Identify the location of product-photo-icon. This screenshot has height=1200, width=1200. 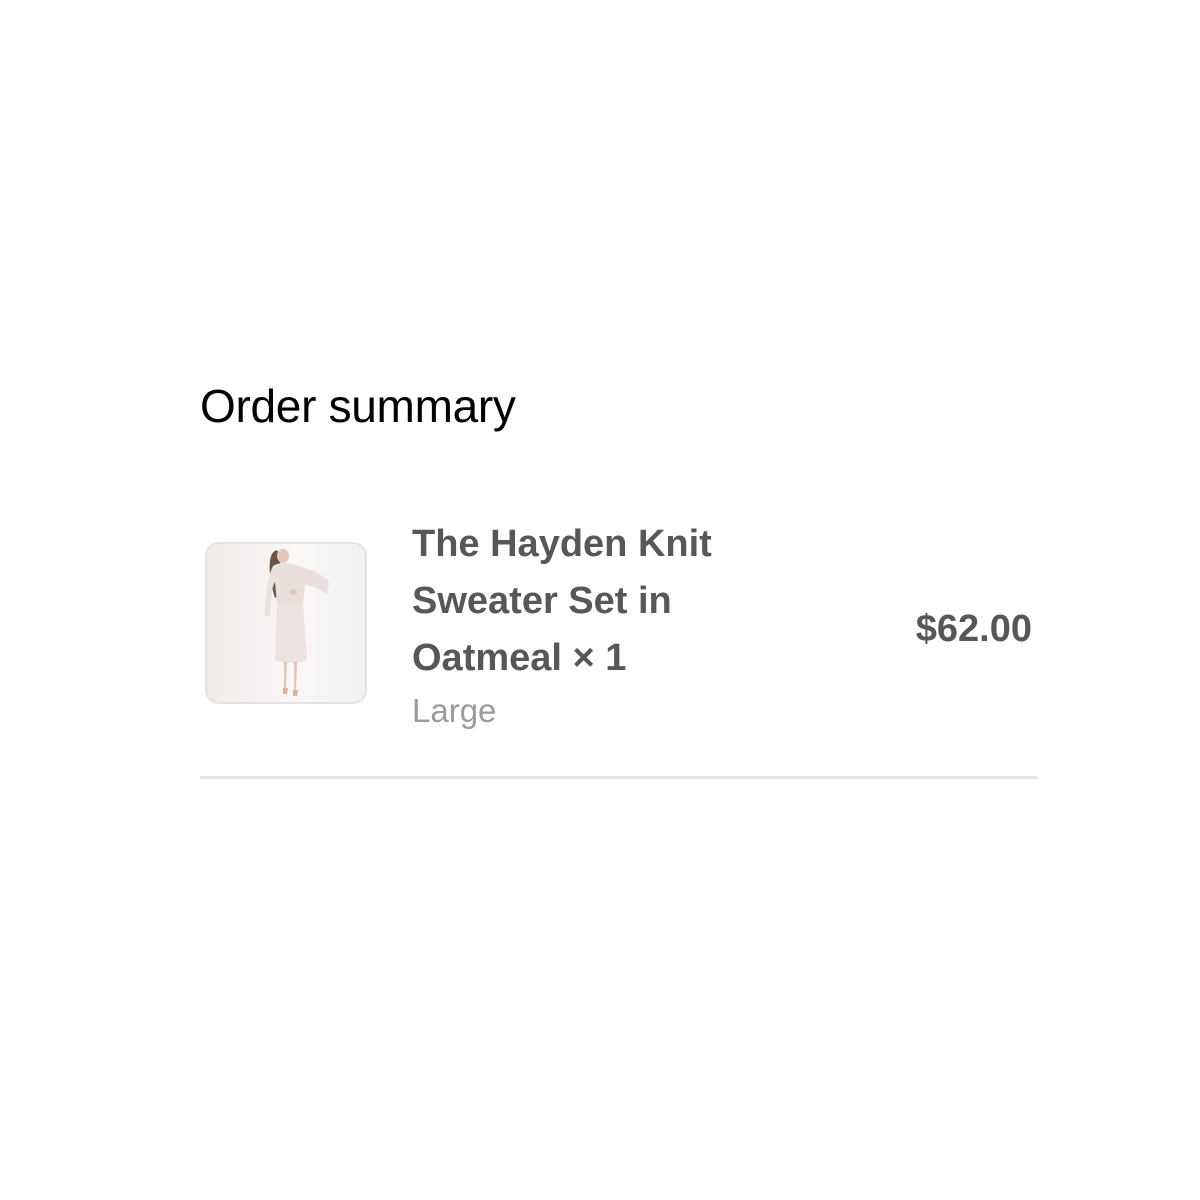
(286, 623).